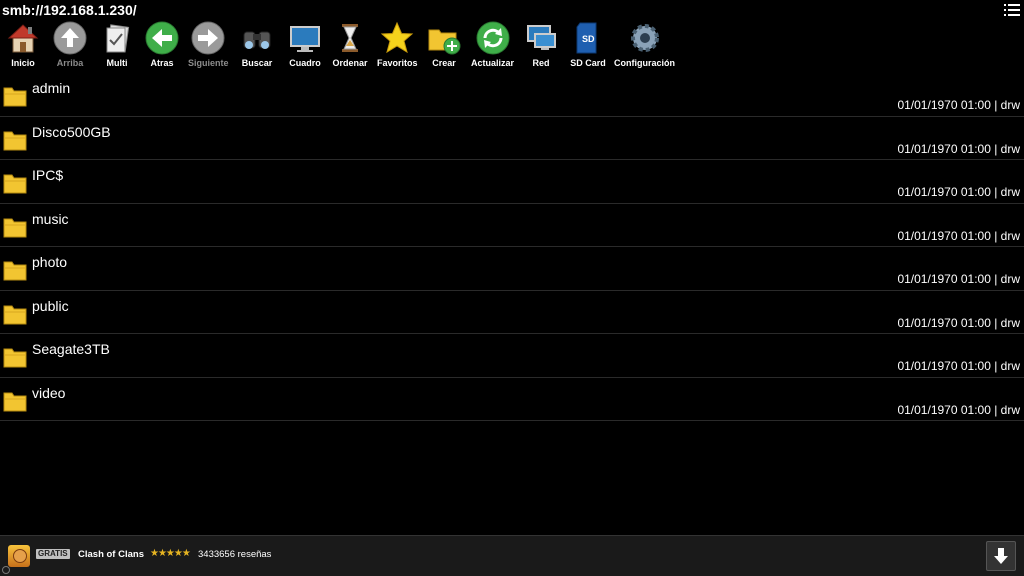 The width and height of the screenshot is (1024, 576). I want to click on settings-label: Configuración, so click(644, 63).